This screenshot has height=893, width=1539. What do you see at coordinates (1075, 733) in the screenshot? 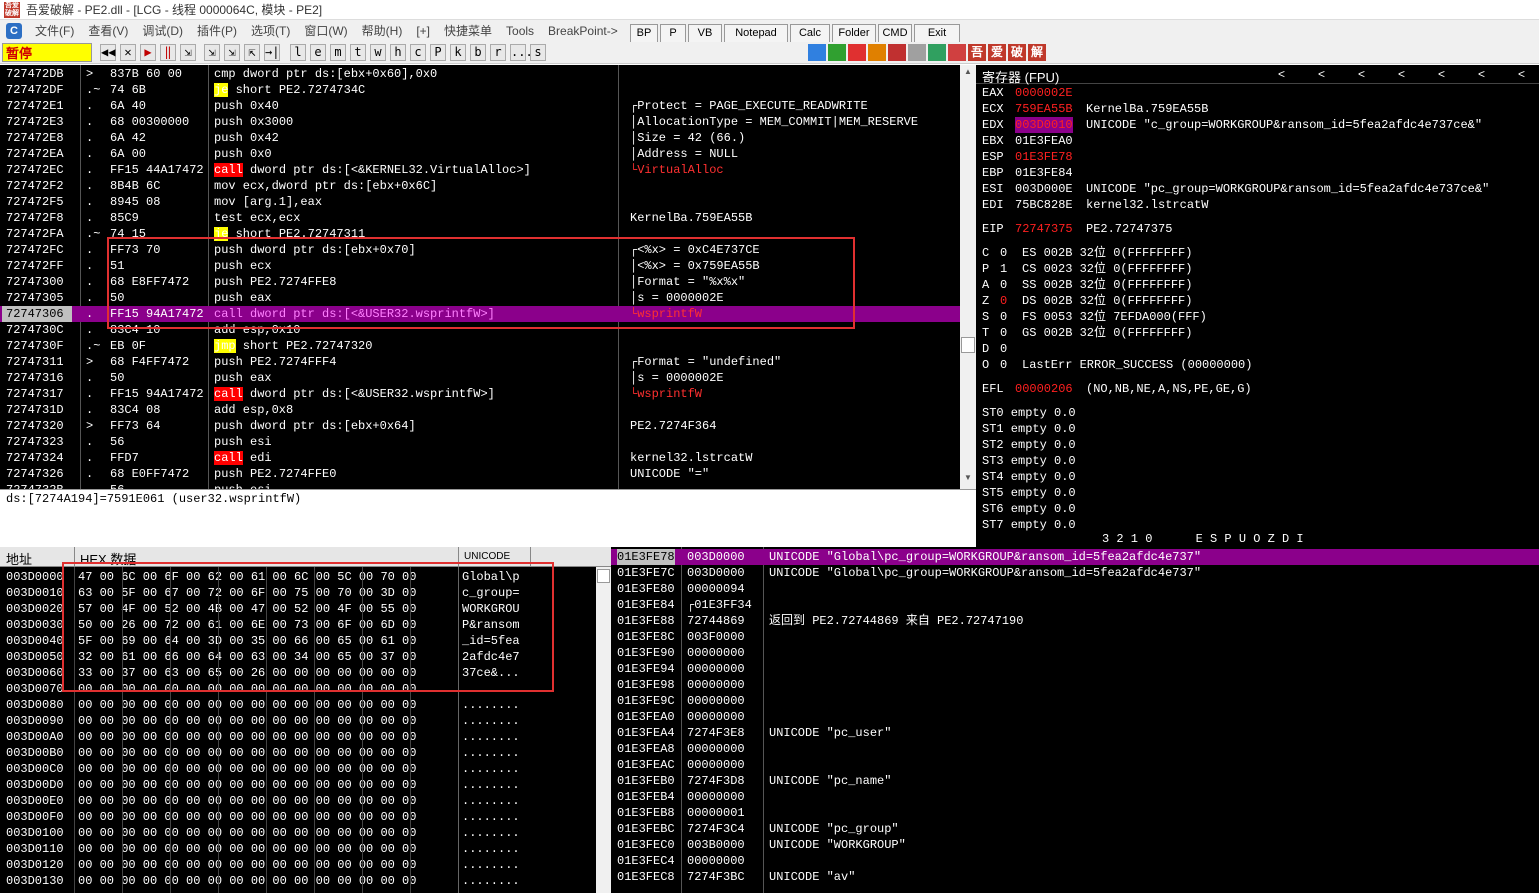
I see `stack-row: 01E3FEA4 7274F3E8 UNICODE "pc_user"` at bounding box center [1075, 733].